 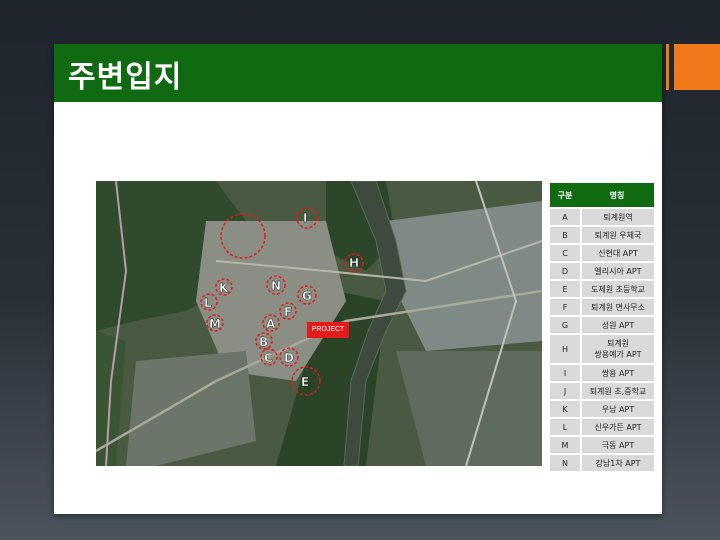 I want to click on marker-d: D, so click(x=289, y=358).